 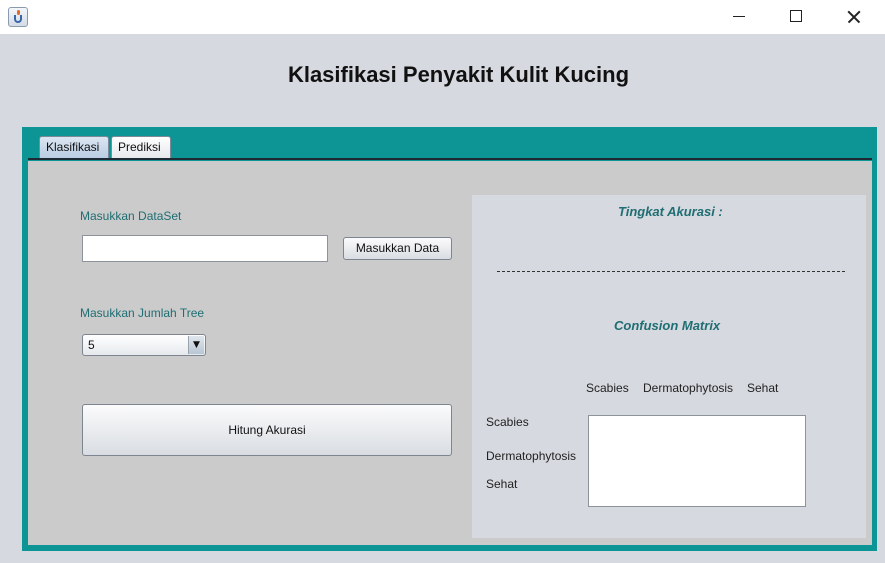 I want to click on minimize-icon, so click(x=739, y=17).